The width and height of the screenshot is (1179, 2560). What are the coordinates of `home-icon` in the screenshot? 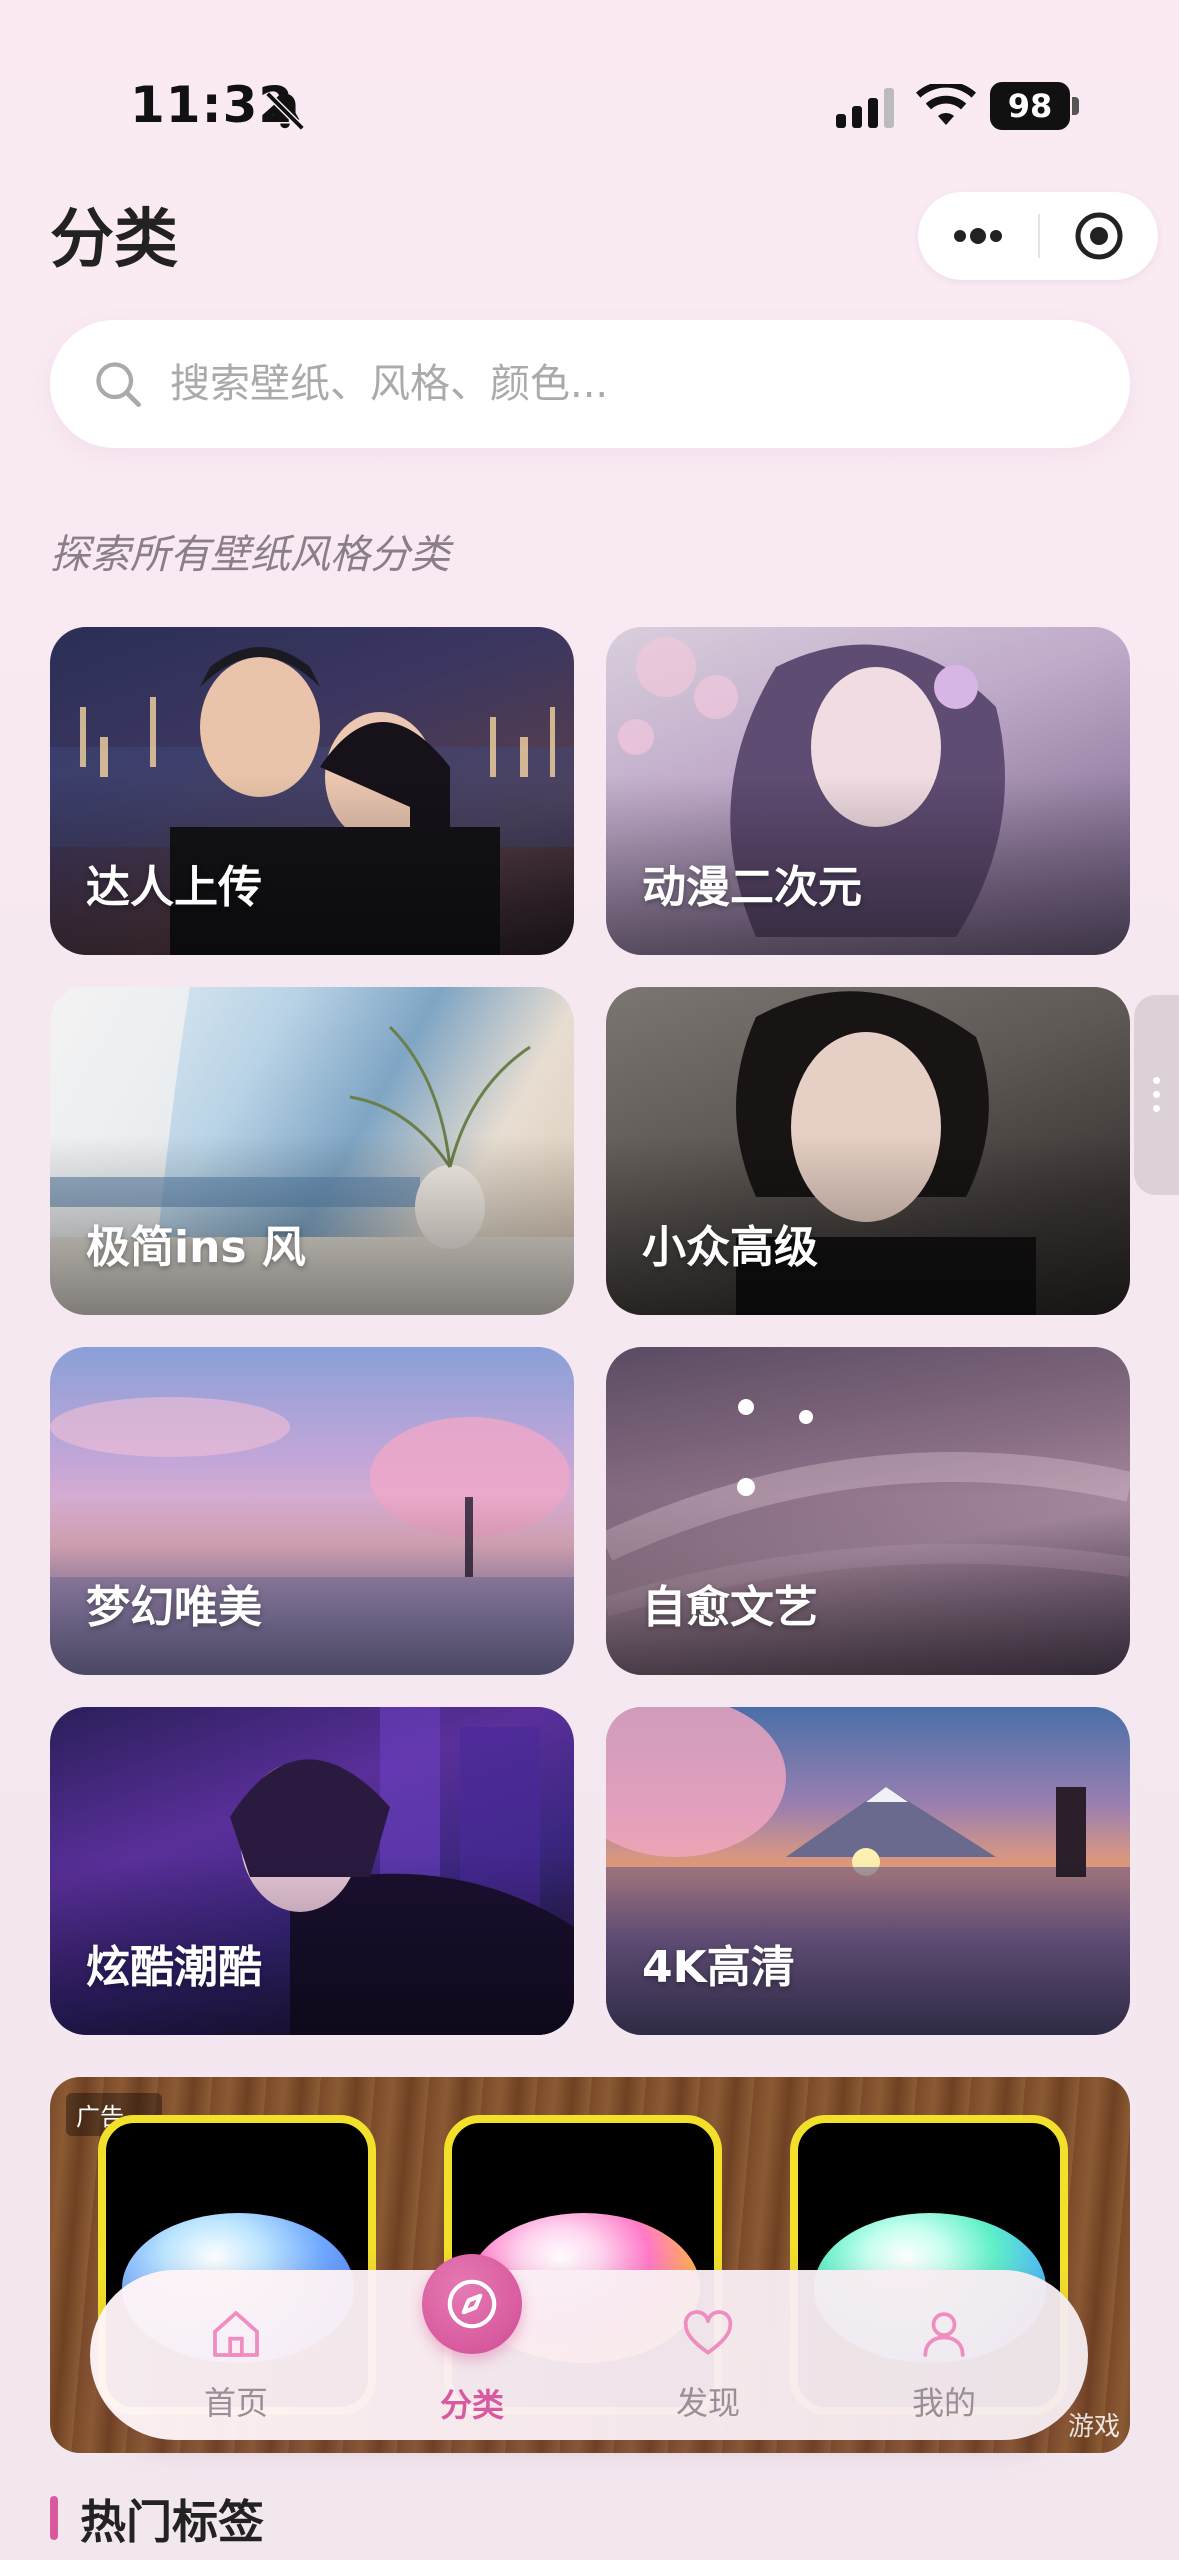 It's located at (236, 2334).